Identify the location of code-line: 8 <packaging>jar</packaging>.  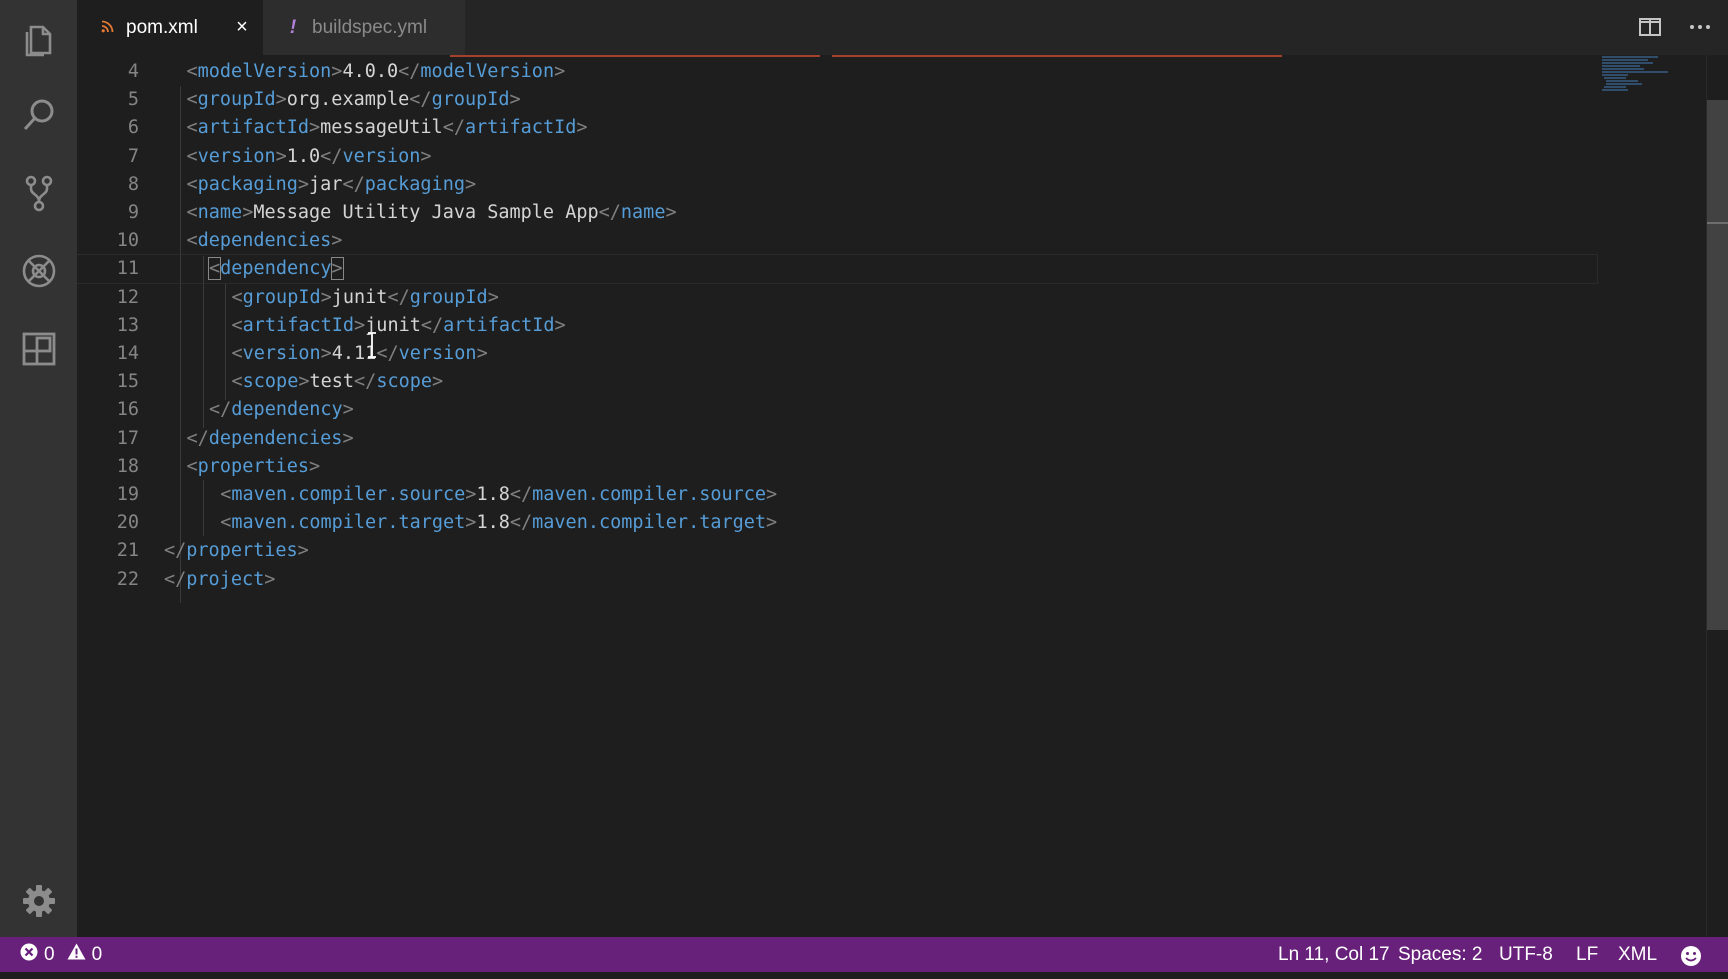
(837, 185).